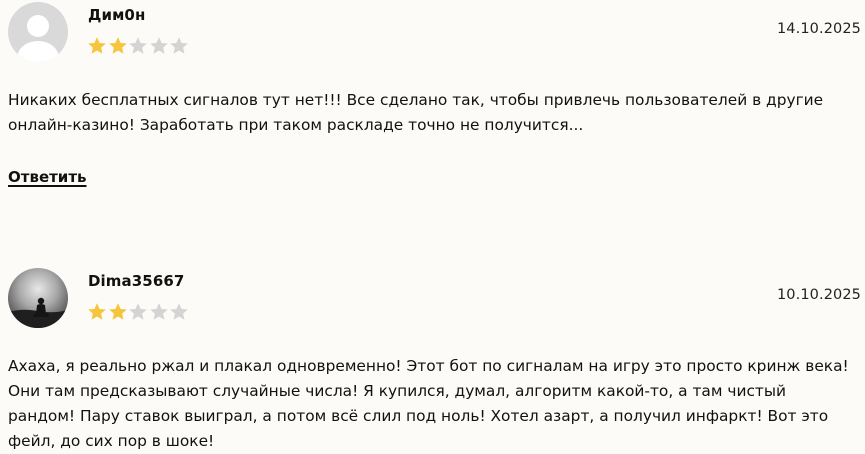 The width and height of the screenshot is (865, 454). What do you see at coordinates (818, 295) in the screenshot?
I see `review-date: 10.10.2025` at bounding box center [818, 295].